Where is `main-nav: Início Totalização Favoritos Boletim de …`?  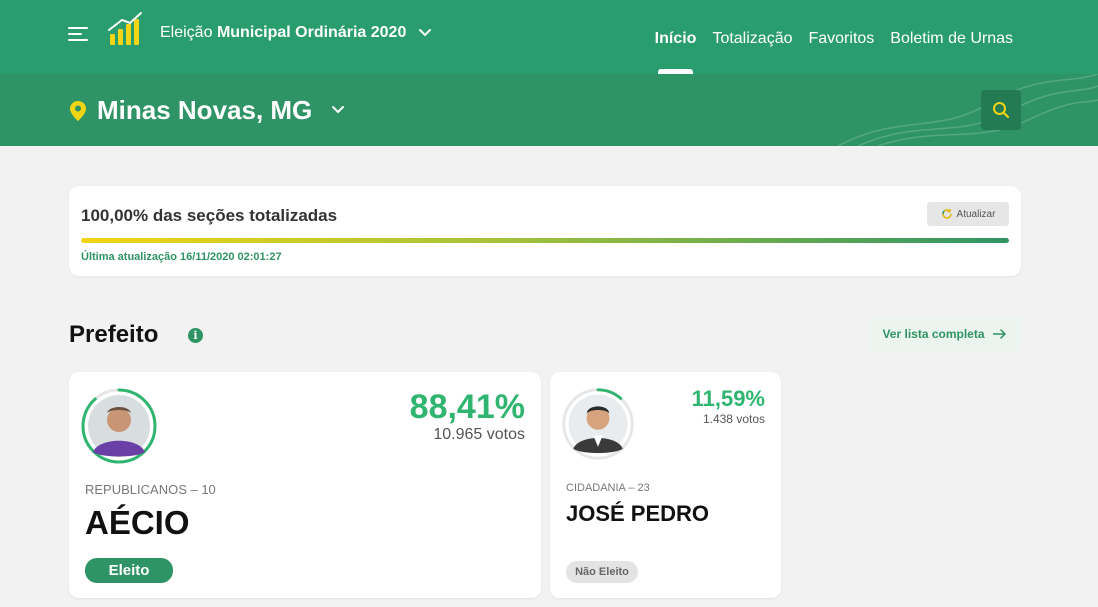 main-nav: Início Totalização Favoritos Boletim de … is located at coordinates (834, 52).